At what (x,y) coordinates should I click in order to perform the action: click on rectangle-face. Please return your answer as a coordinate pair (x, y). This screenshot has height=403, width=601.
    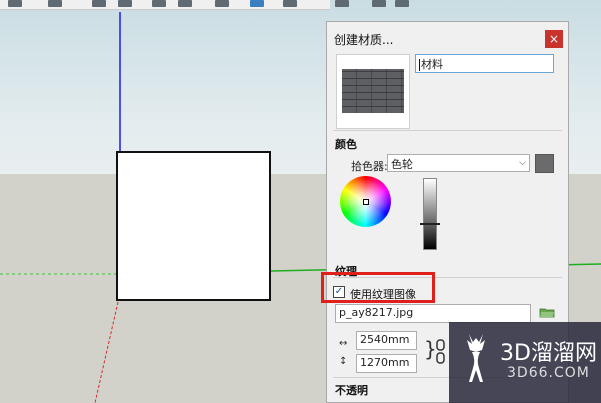
    Looking at the image, I should click on (193, 226).